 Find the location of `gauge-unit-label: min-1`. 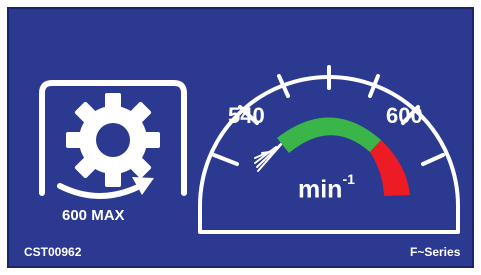

gauge-unit-label: min-1 is located at coordinates (326, 187).